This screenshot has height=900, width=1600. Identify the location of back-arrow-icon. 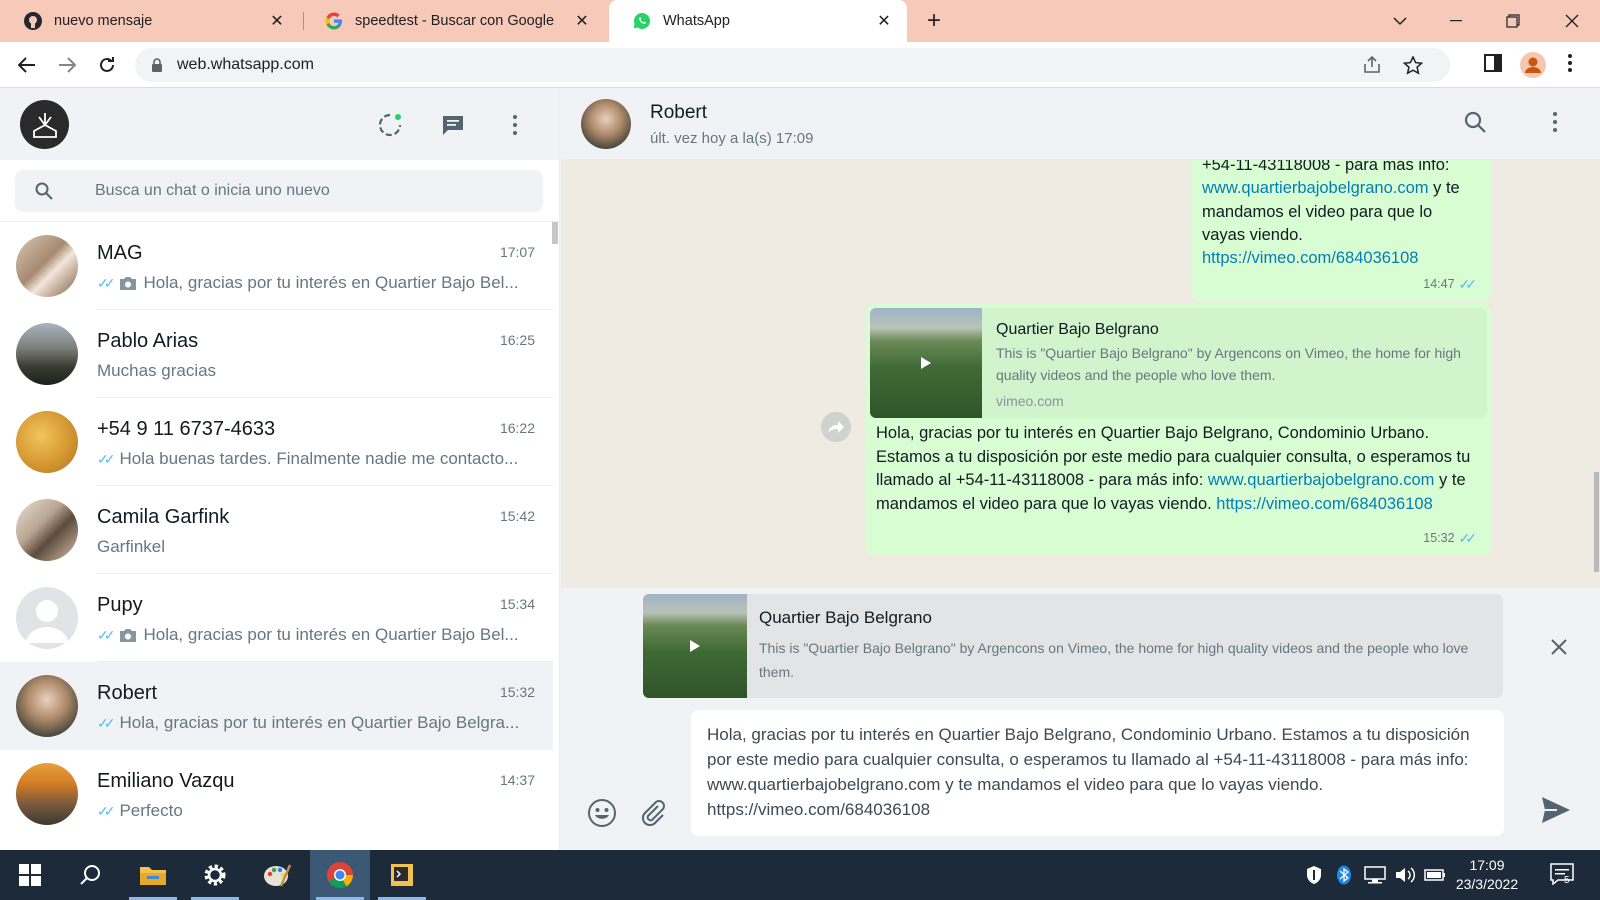
(26, 65).